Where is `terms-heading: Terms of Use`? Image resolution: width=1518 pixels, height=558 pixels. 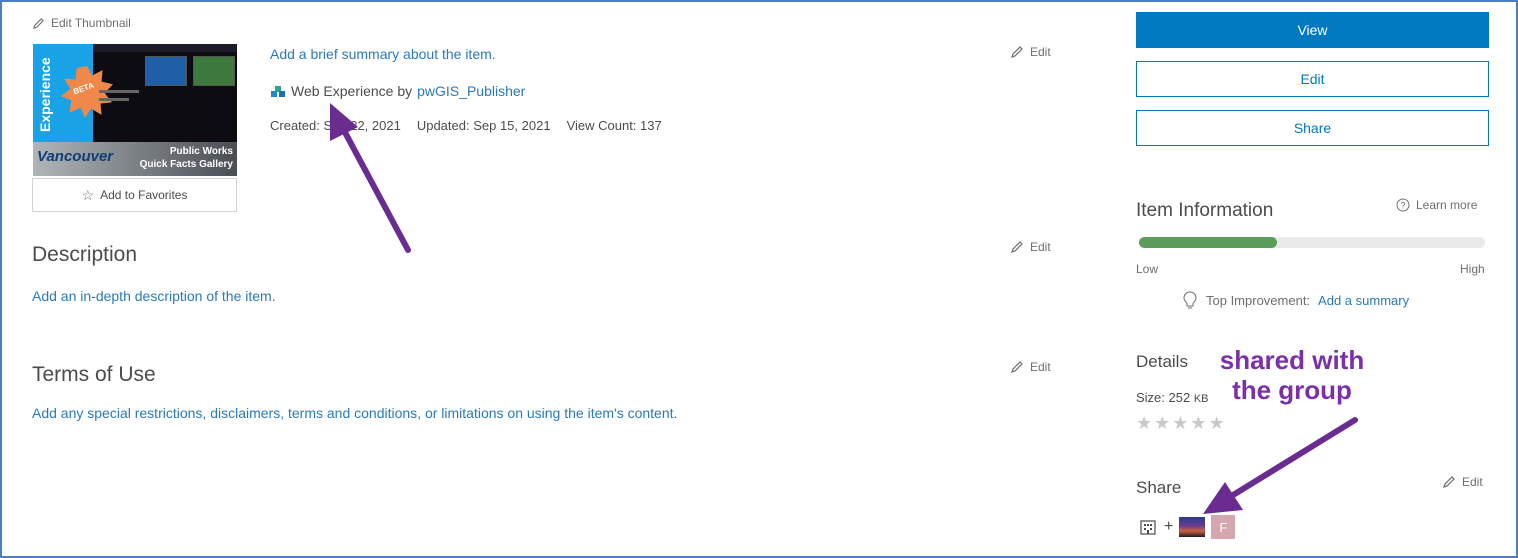 terms-heading: Terms of Use is located at coordinates (94, 374).